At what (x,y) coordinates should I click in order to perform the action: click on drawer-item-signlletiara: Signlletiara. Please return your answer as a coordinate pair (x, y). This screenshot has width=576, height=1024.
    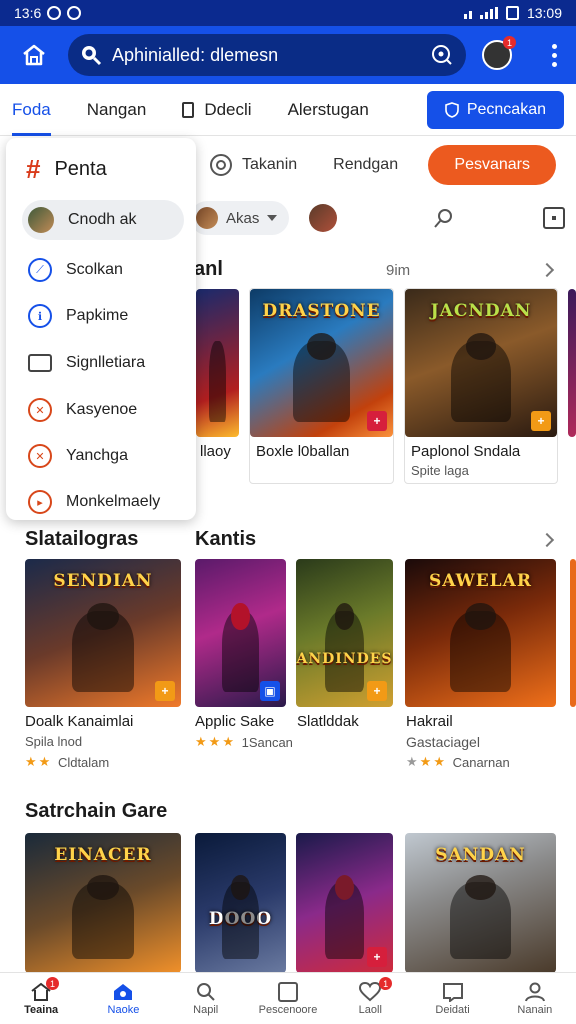
    Looking at the image, I should click on (103, 363).